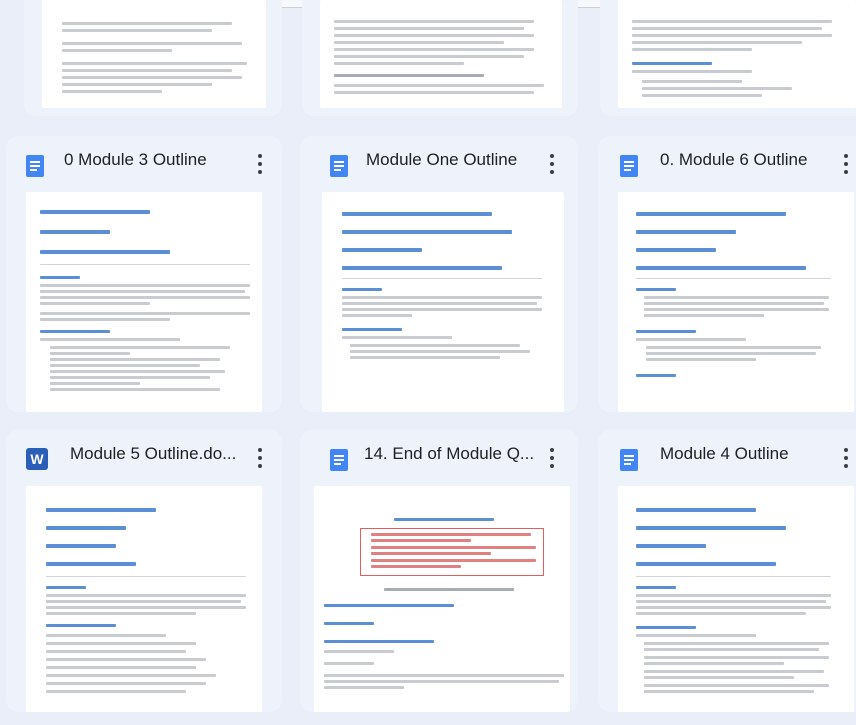 The image size is (856, 725). What do you see at coordinates (734, 159) in the screenshot?
I see `file-title: 0. Module 6 Outline` at bounding box center [734, 159].